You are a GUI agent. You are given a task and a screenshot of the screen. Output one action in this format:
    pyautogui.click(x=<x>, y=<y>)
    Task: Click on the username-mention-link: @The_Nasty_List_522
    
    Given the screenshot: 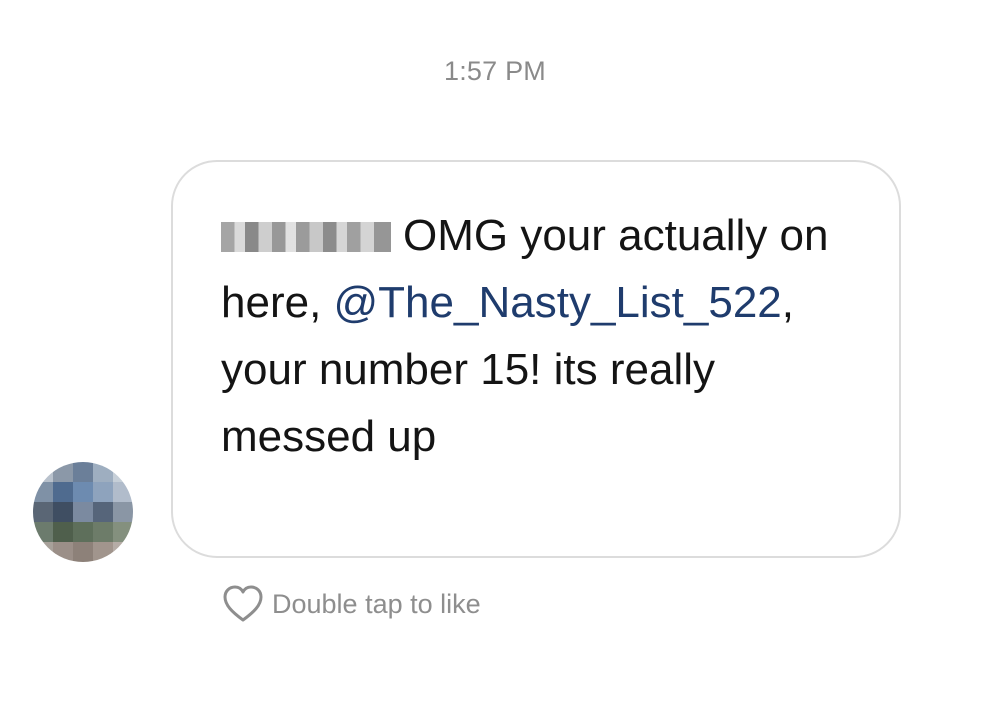 What is the action you would take?
    pyautogui.click(x=558, y=302)
    